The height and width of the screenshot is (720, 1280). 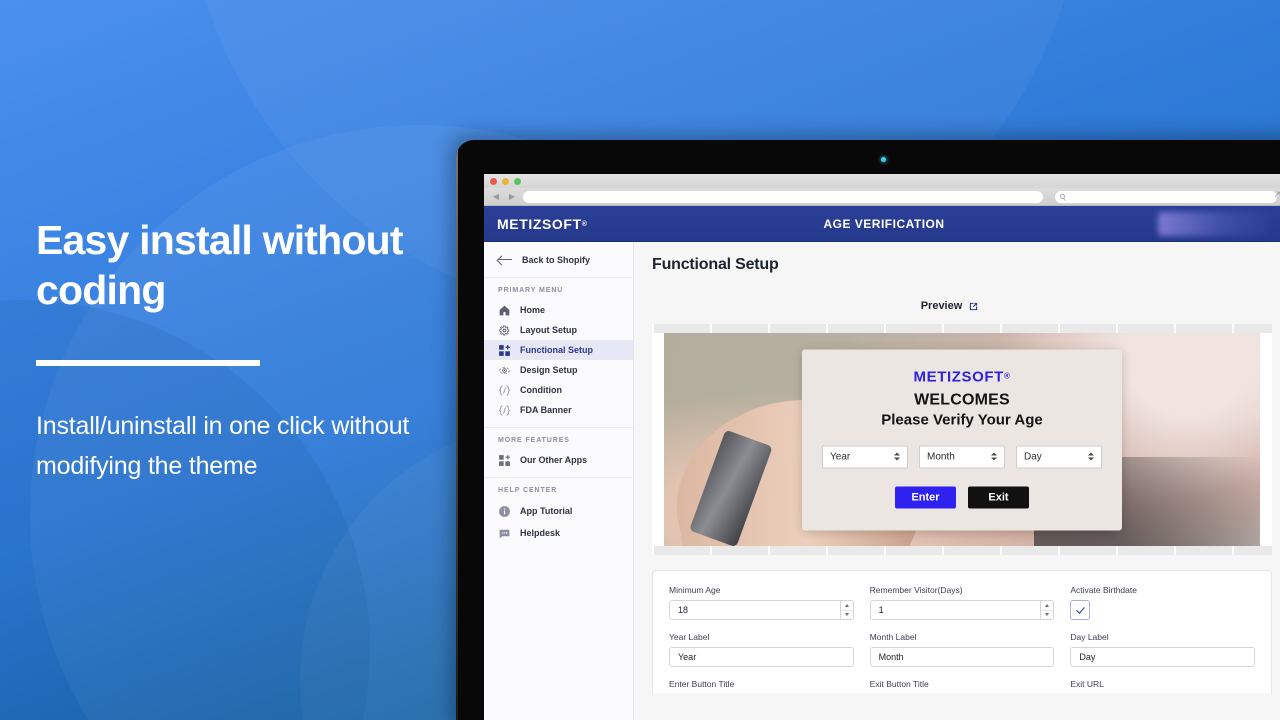 I want to click on preview-button: Preview, so click(x=950, y=306).